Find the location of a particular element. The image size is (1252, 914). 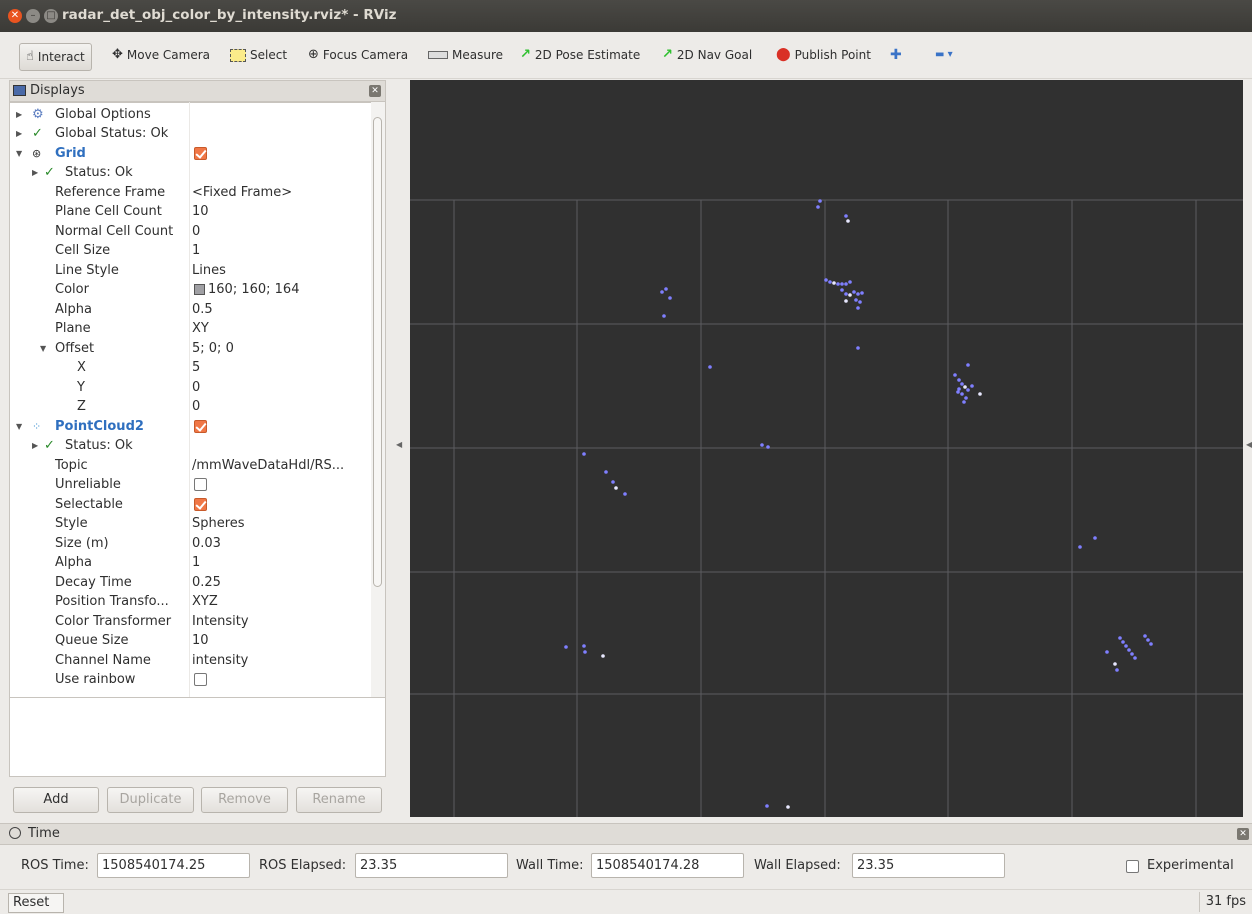

tree-row-property: Plane Cell Count 10 is located at coordinates (191, 211).